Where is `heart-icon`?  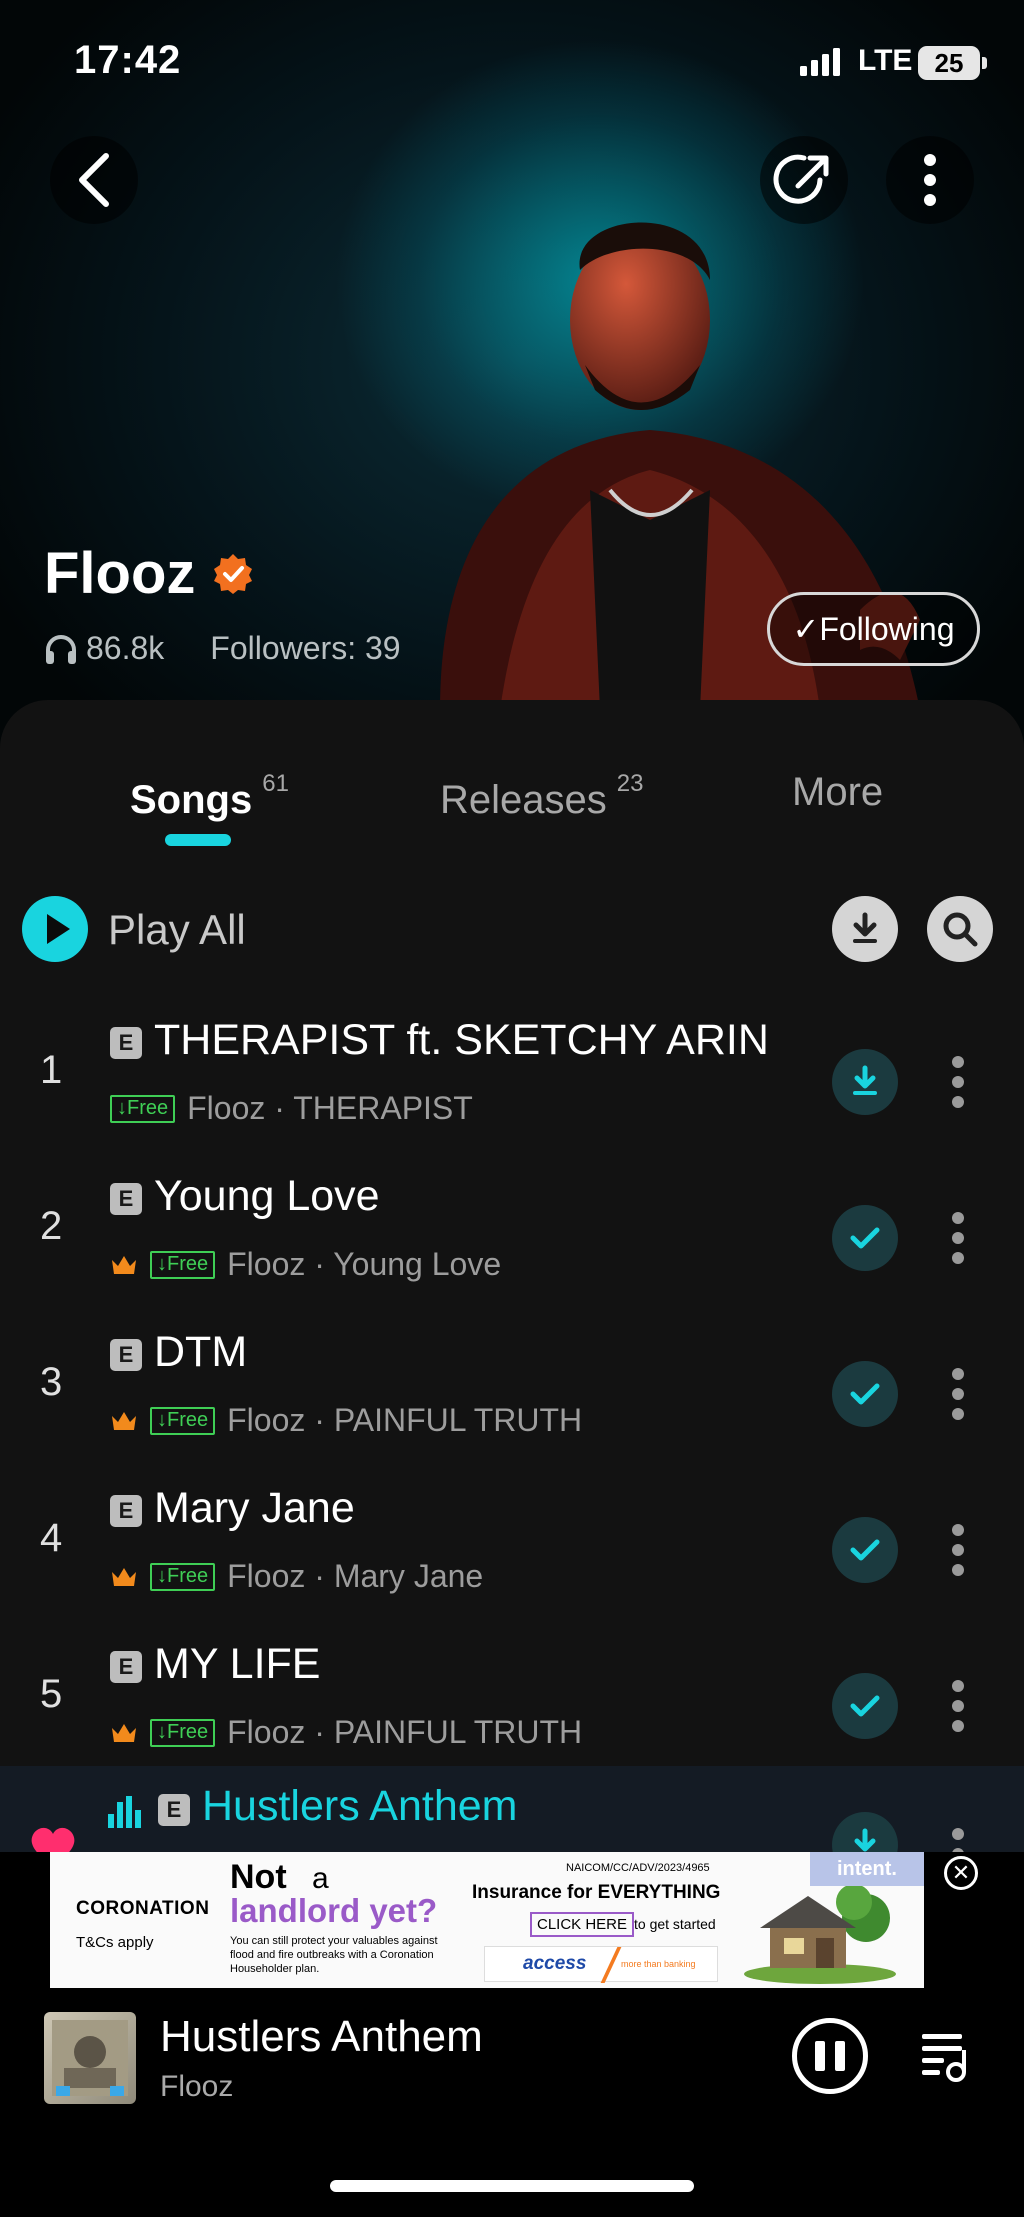 heart-icon is located at coordinates (53, 1838).